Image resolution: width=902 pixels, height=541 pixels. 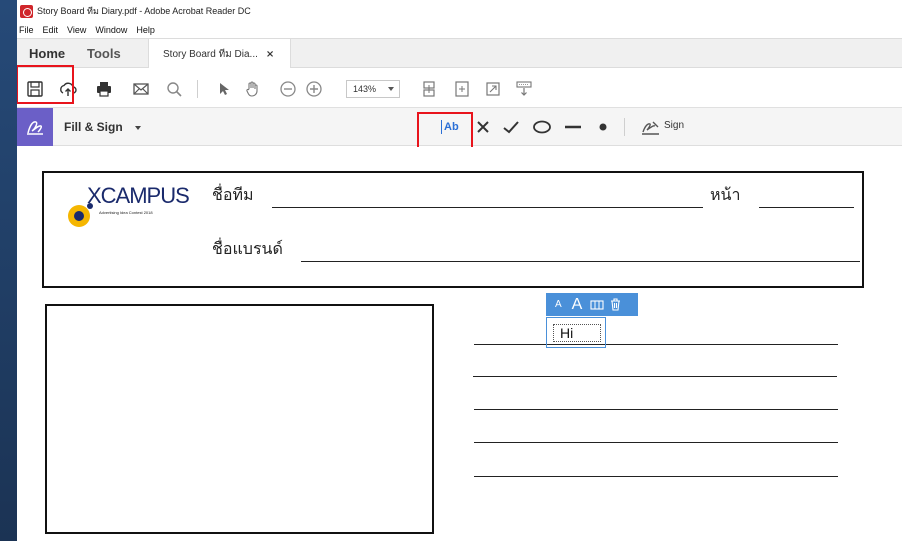 What do you see at coordinates (603, 127) in the screenshot?
I see `dot-icon` at bounding box center [603, 127].